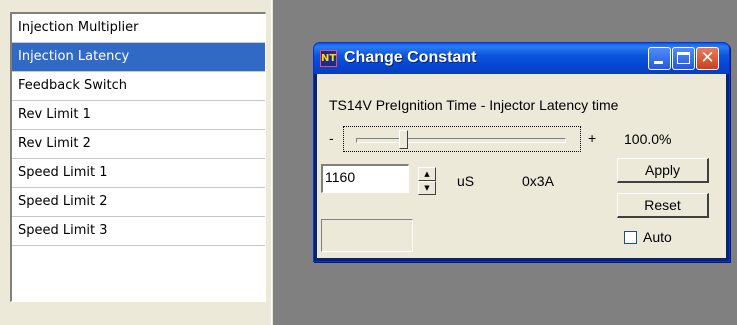  I want to click on auto-label: Auto, so click(657, 237).